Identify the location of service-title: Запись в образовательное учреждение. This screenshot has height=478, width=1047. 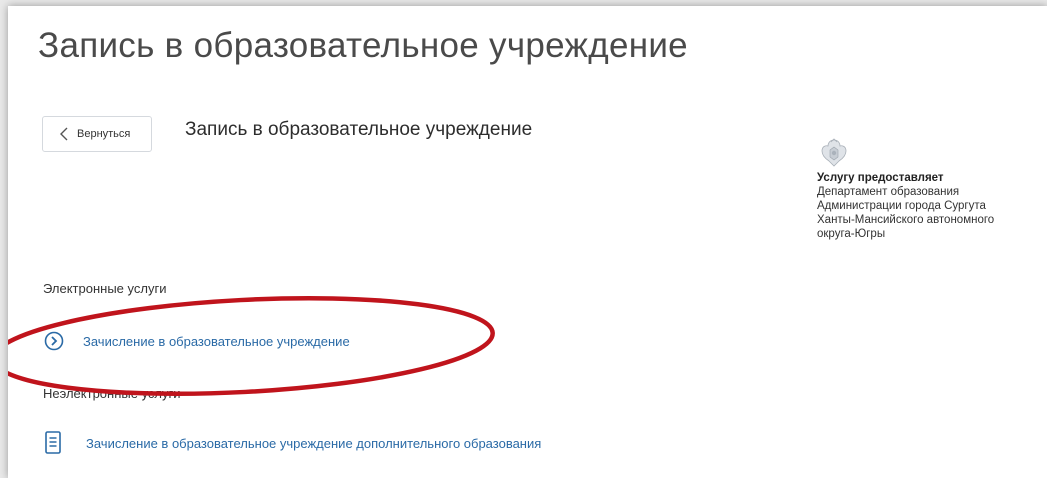
(359, 129).